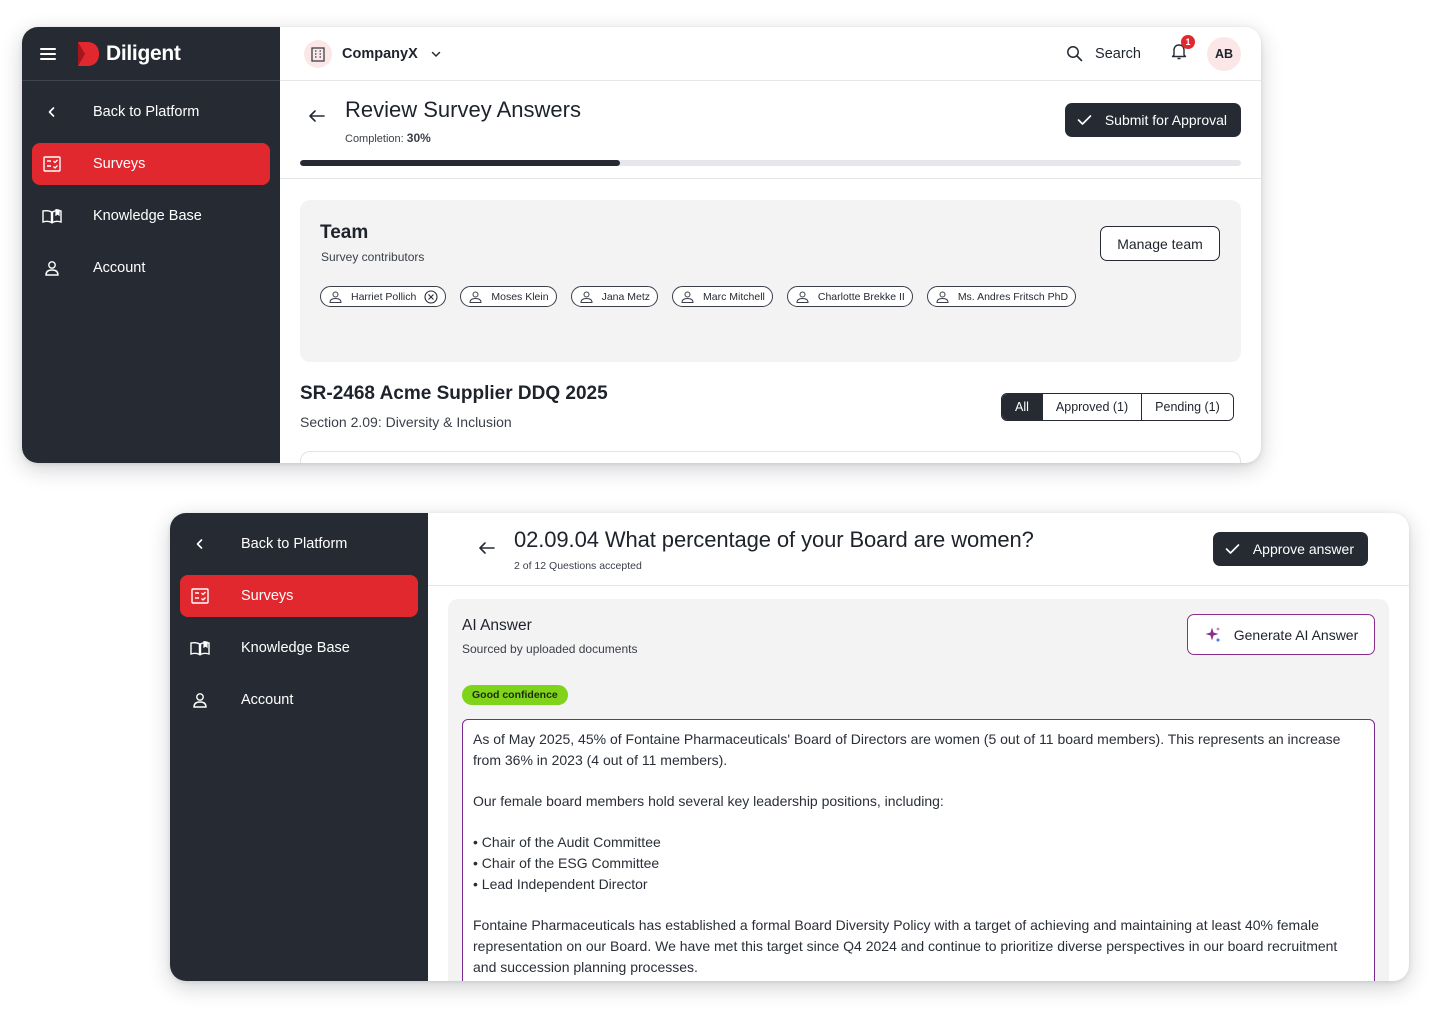 The image size is (1440, 1024). What do you see at coordinates (1118, 53) in the screenshot?
I see `search-label: Search` at bounding box center [1118, 53].